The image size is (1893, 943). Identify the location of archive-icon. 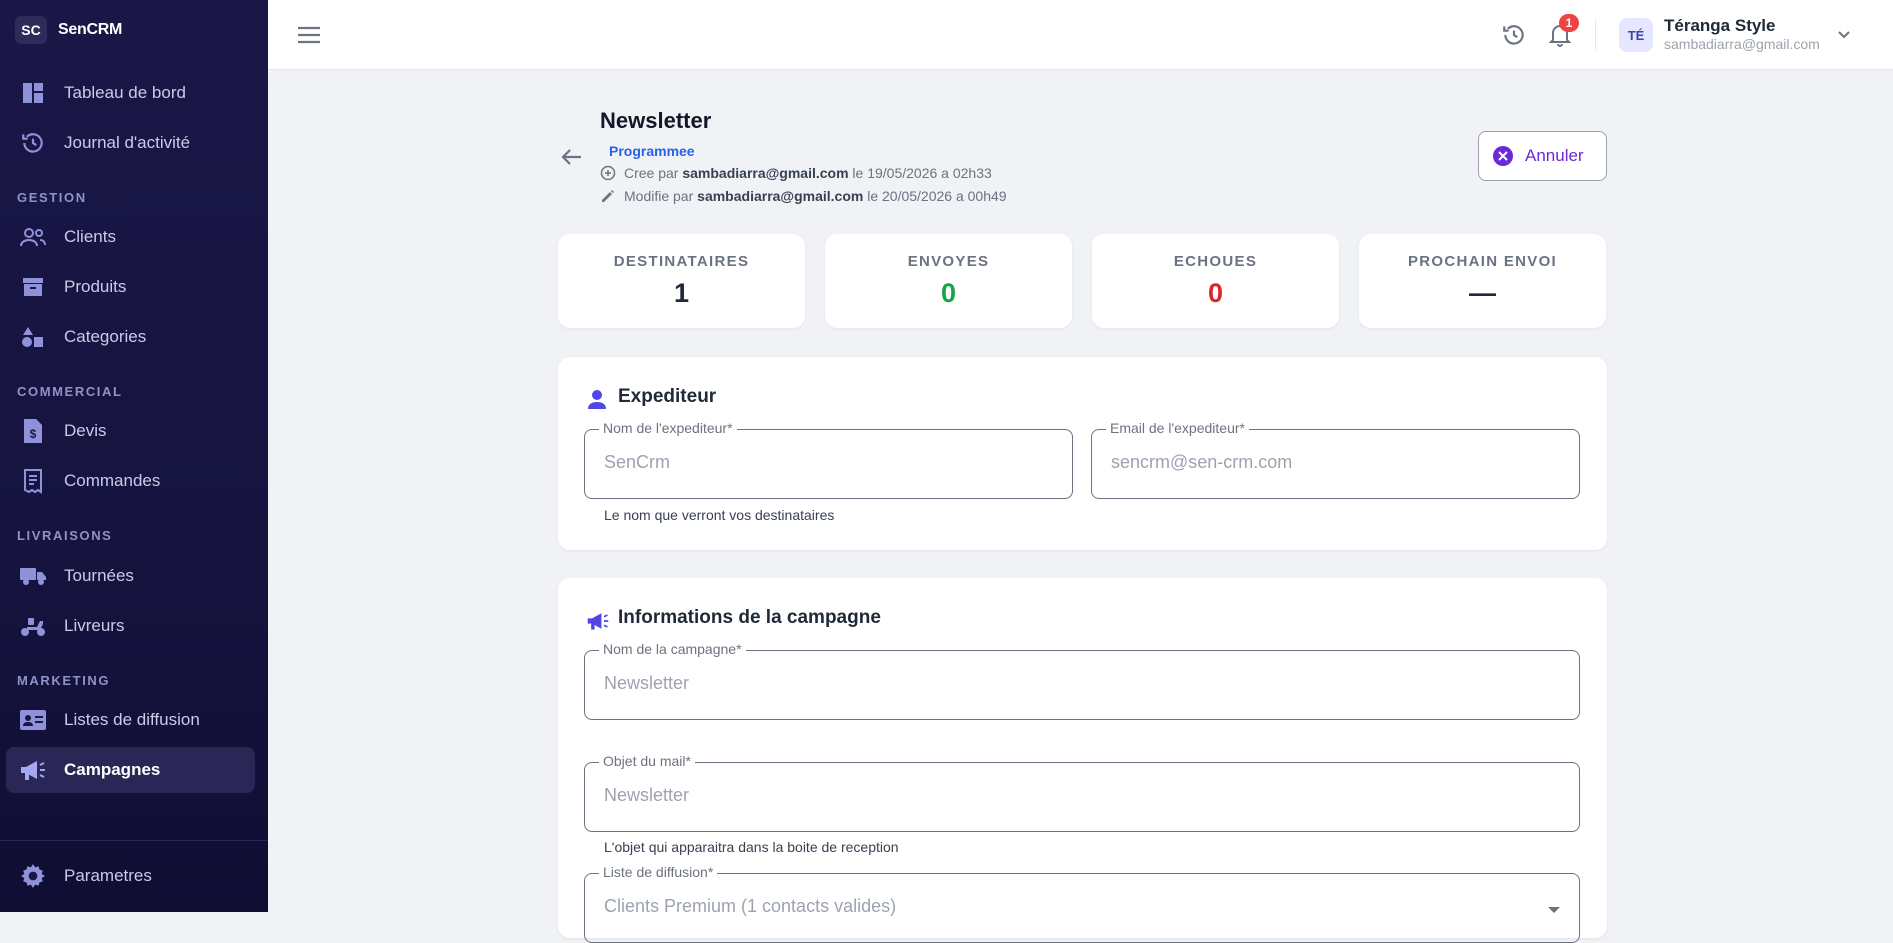
(33, 287).